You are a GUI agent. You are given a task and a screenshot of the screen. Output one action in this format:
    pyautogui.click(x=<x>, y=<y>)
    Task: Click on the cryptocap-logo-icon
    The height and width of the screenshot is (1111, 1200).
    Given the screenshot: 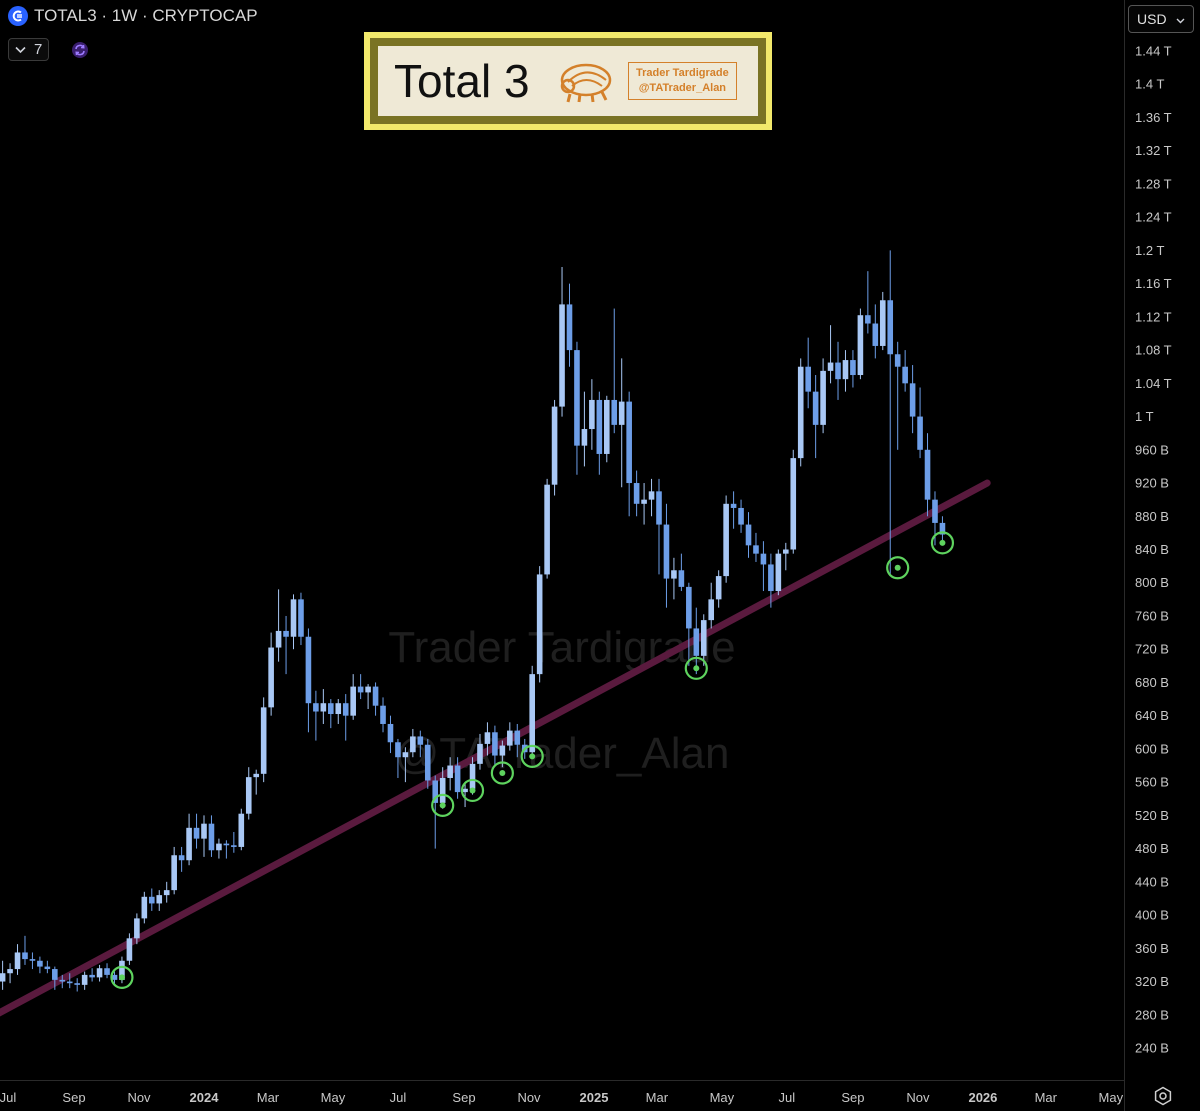 What is the action you would take?
    pyautogui.click(x=18, y=16)
    